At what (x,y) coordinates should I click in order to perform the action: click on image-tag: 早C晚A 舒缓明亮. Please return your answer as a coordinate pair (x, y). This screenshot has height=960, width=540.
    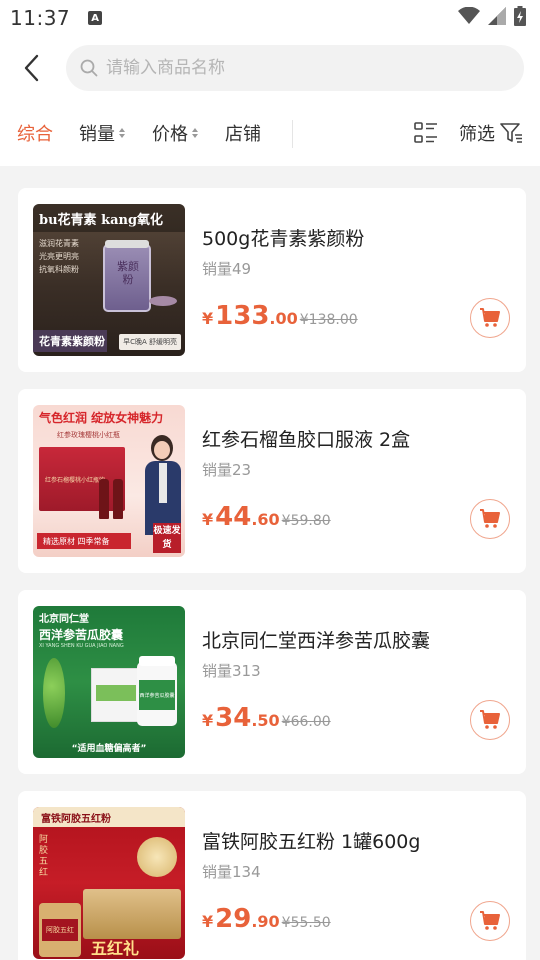
    Looking at the image, I should click on (150, 342).